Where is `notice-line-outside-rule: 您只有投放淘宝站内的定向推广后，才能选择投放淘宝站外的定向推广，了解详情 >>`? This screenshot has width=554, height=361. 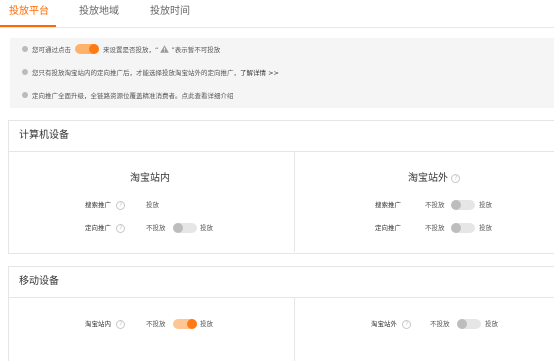
notice-line-outside-rule: 您只有投放淘宝站内的定向推广后，才能选择投放淘宝站外的定向推广，了解详情 >> is located at coordinates (150, 73).